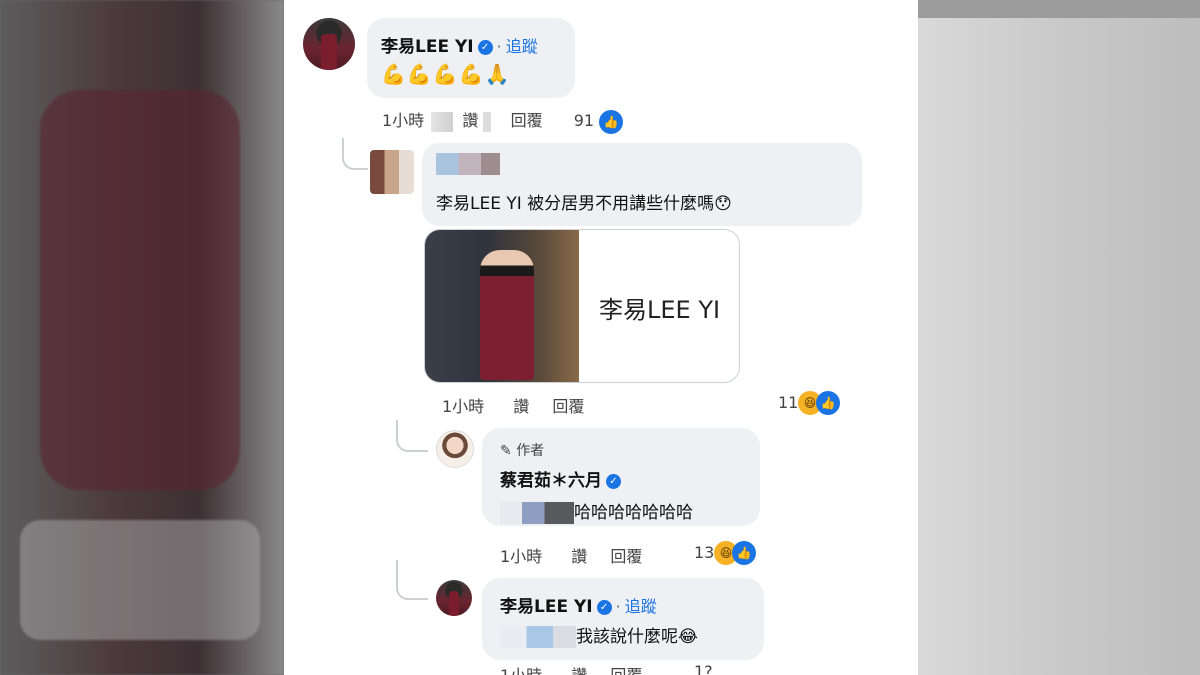 The width and height of the screenshot is (1200, 675). What do you see at coordinates (502, 306) in the screenshot?
I see `link-preview-image` at bounding box center [502, 306].